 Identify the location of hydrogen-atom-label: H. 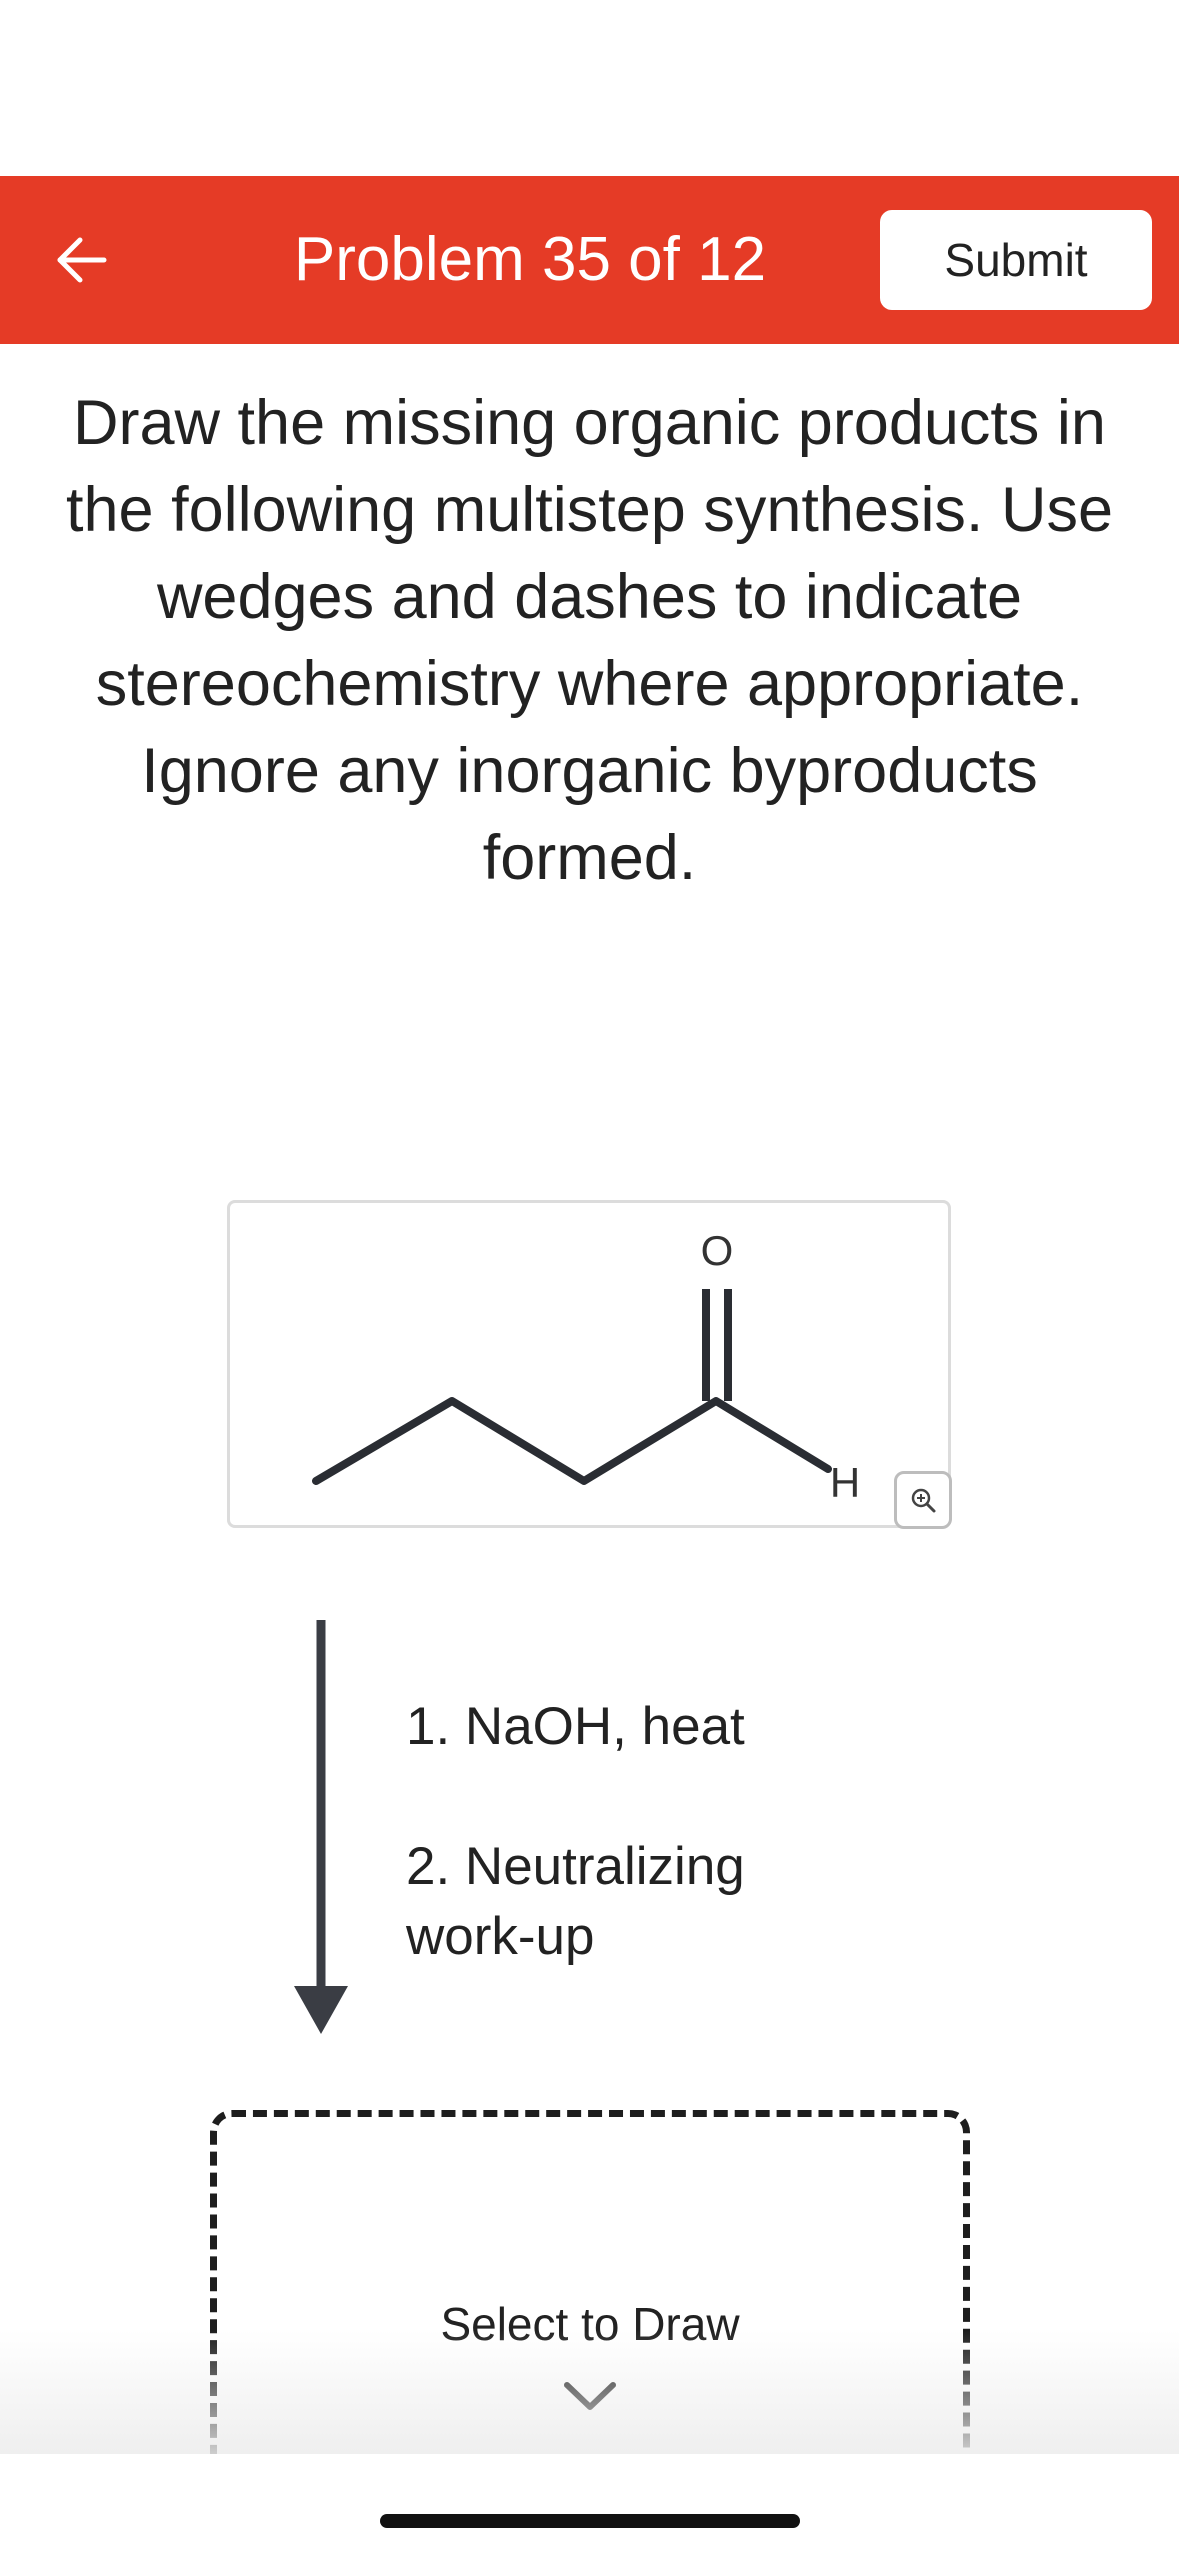
(845, 1482).